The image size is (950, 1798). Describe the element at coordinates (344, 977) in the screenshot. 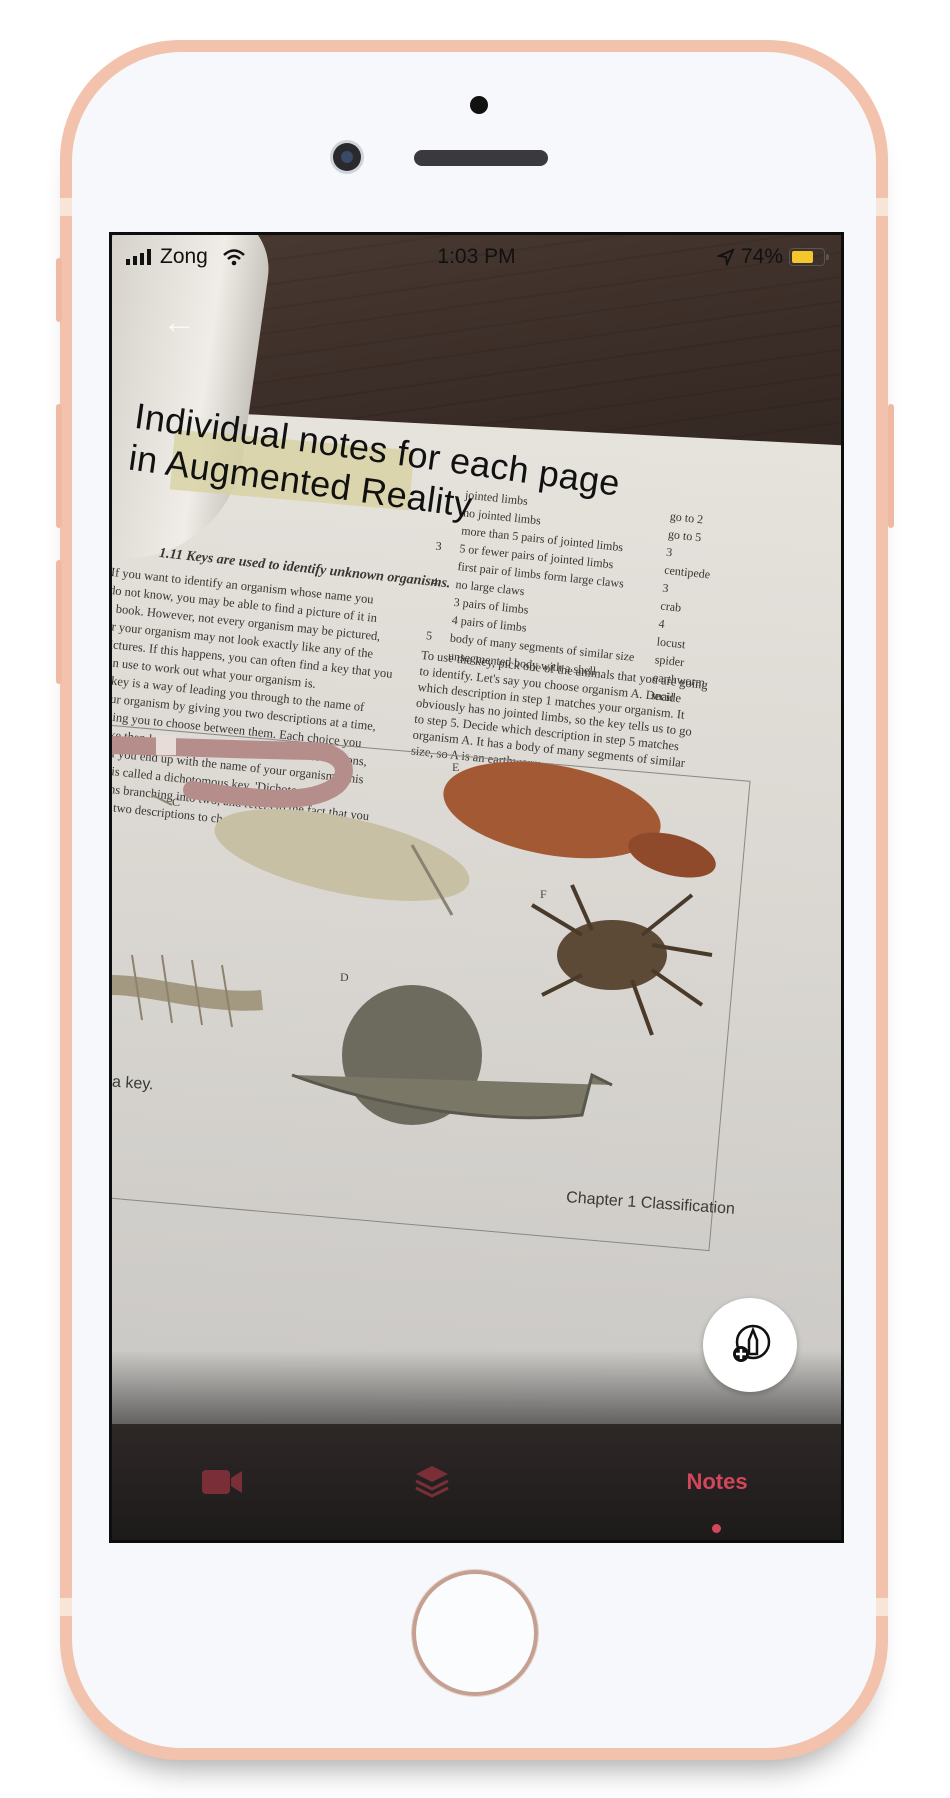

I see `figure-label-d: D` at that location.